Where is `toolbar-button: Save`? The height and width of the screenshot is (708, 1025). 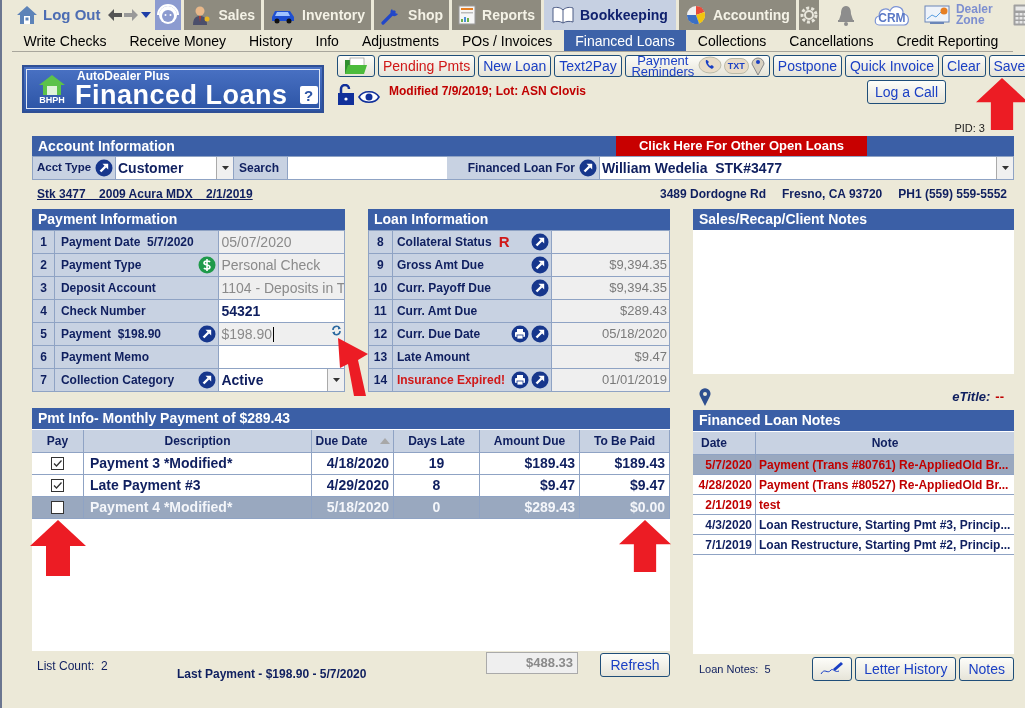 toolbar-button: Save is located at coordinates (1006, 66).